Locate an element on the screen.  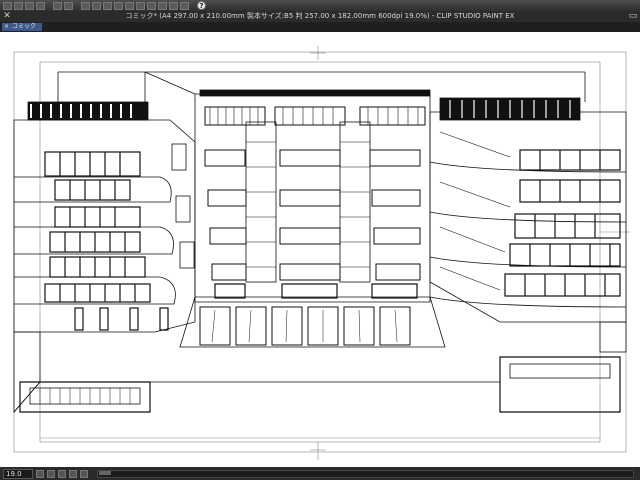
status-bar: 19.0 is located at coordinates (320, 473).